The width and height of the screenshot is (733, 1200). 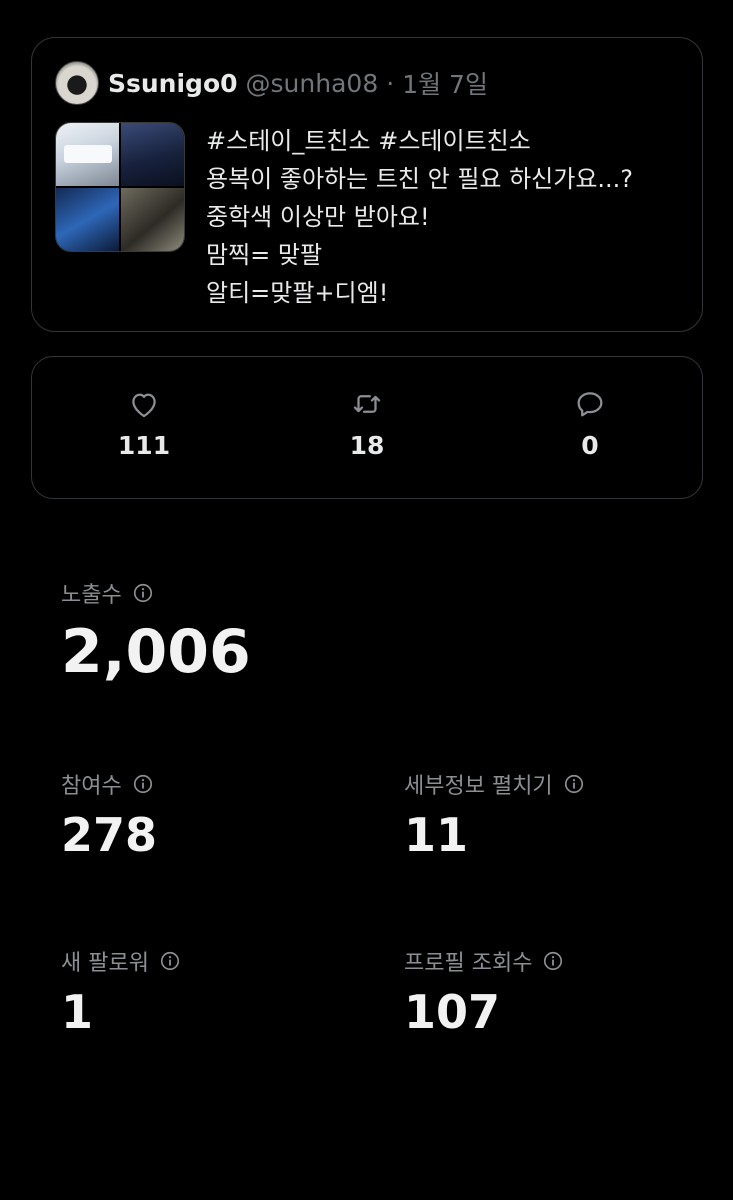 I want to click on heart-icon, so click(x=144, y=405).